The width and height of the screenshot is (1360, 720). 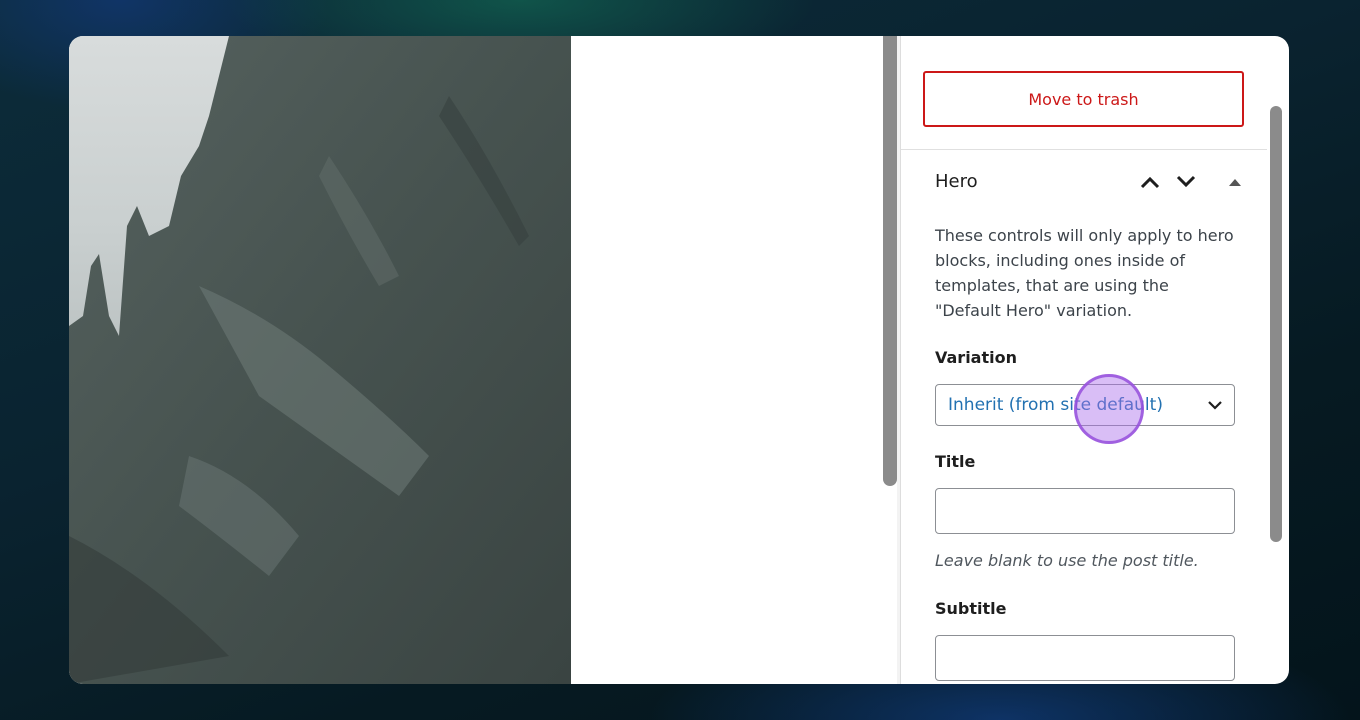 I want to click on title-label: Title, so click(x=955, y=461).